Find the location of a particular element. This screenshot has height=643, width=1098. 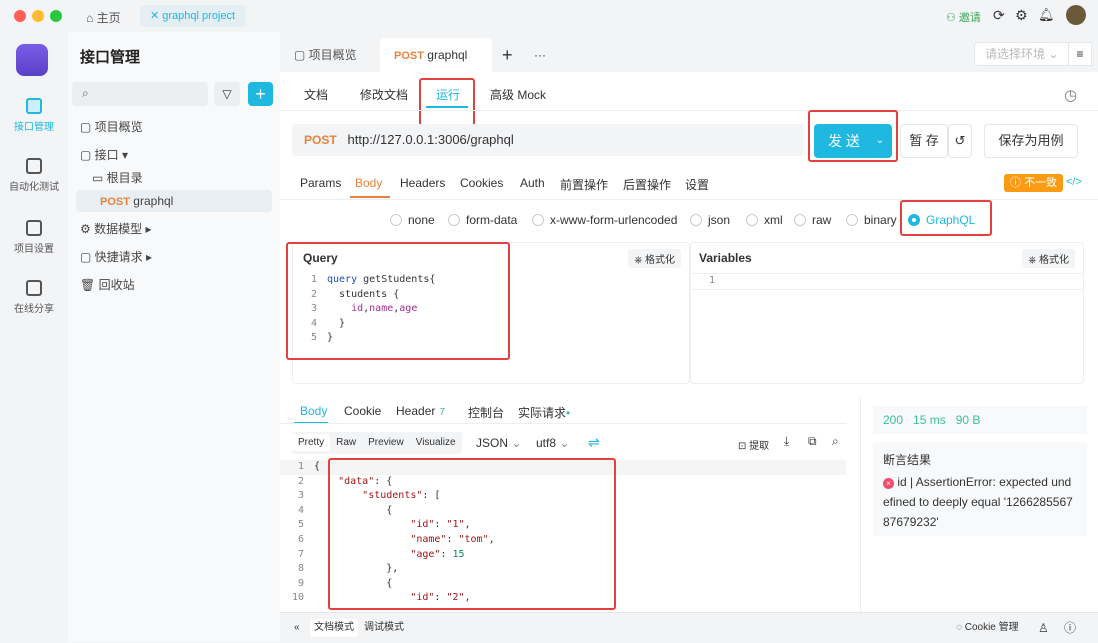

env-select: 请选择环境 ⌄ is located at coordinates (1022, 54).